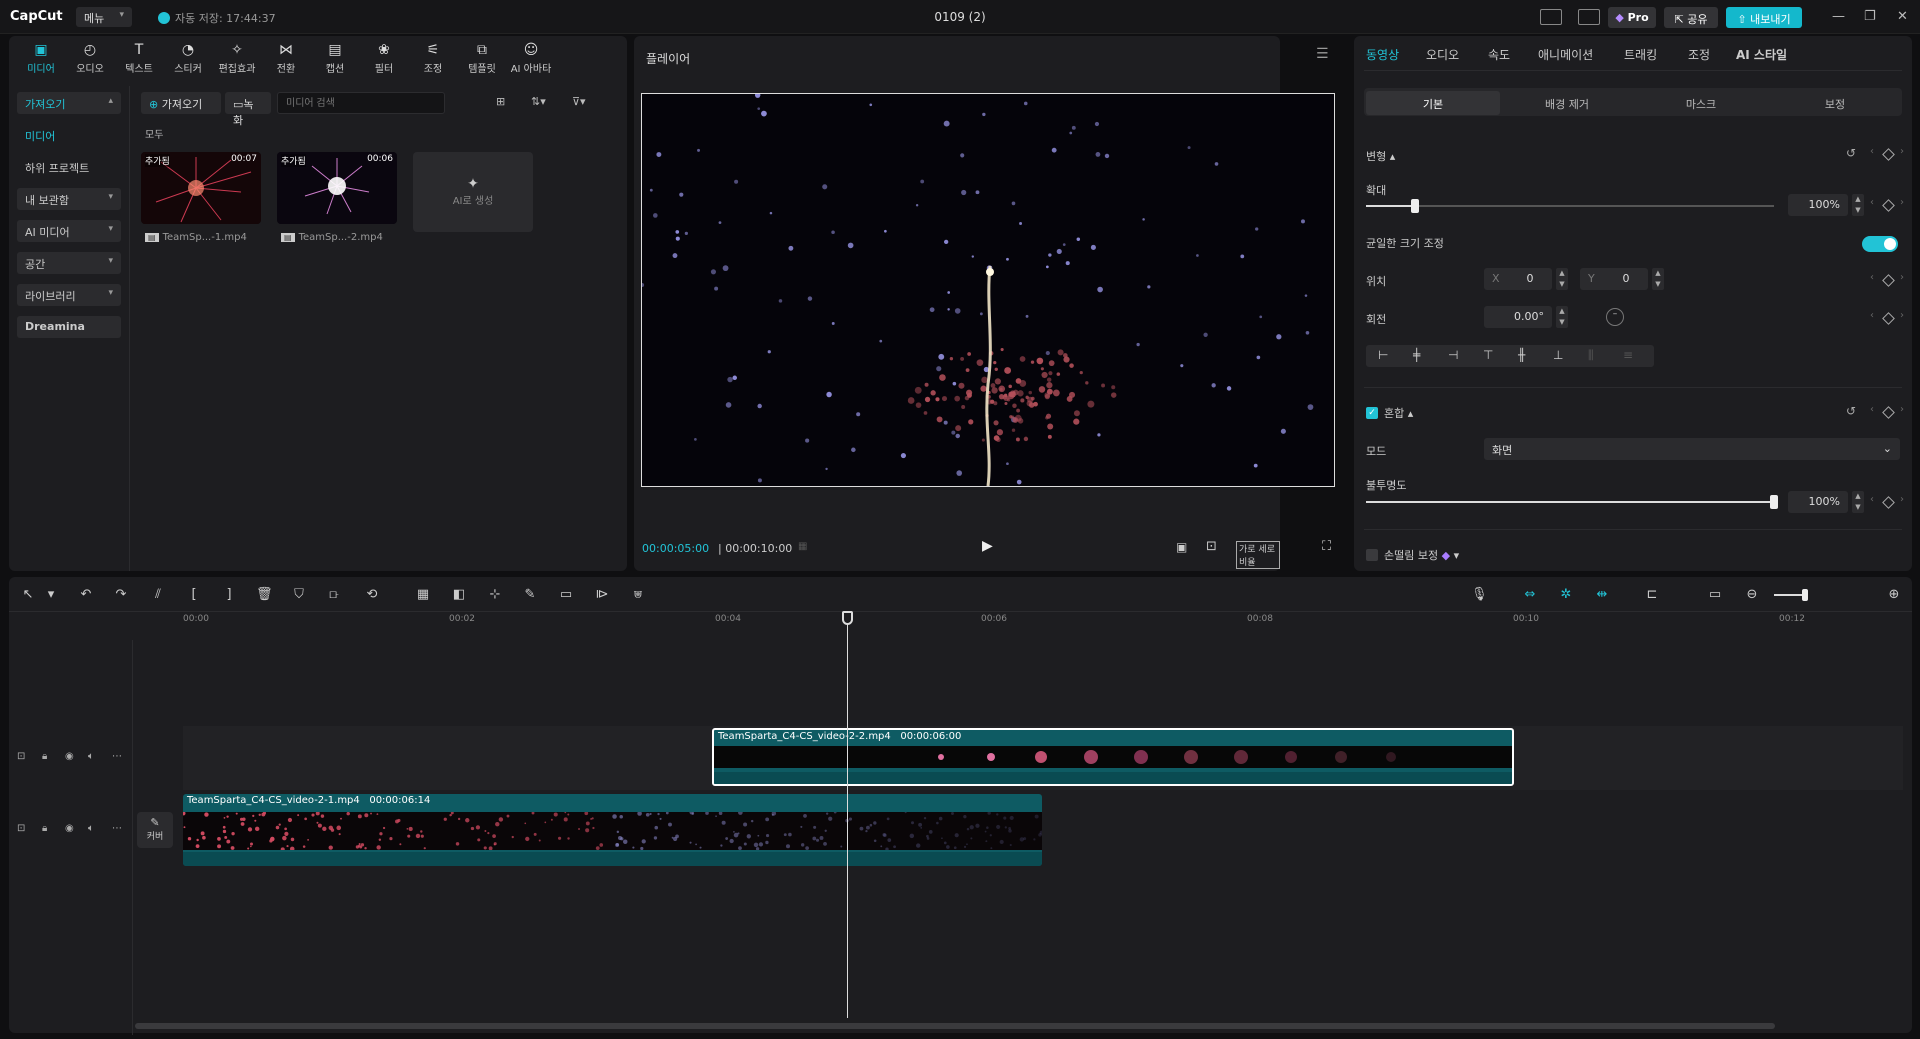 This screenshot has width=1920, height=1039. What do you see at coordinates (41, 58) in the screenshot?
I see `tool-media: ▣ 미디어` at bounding box center [41, 58].